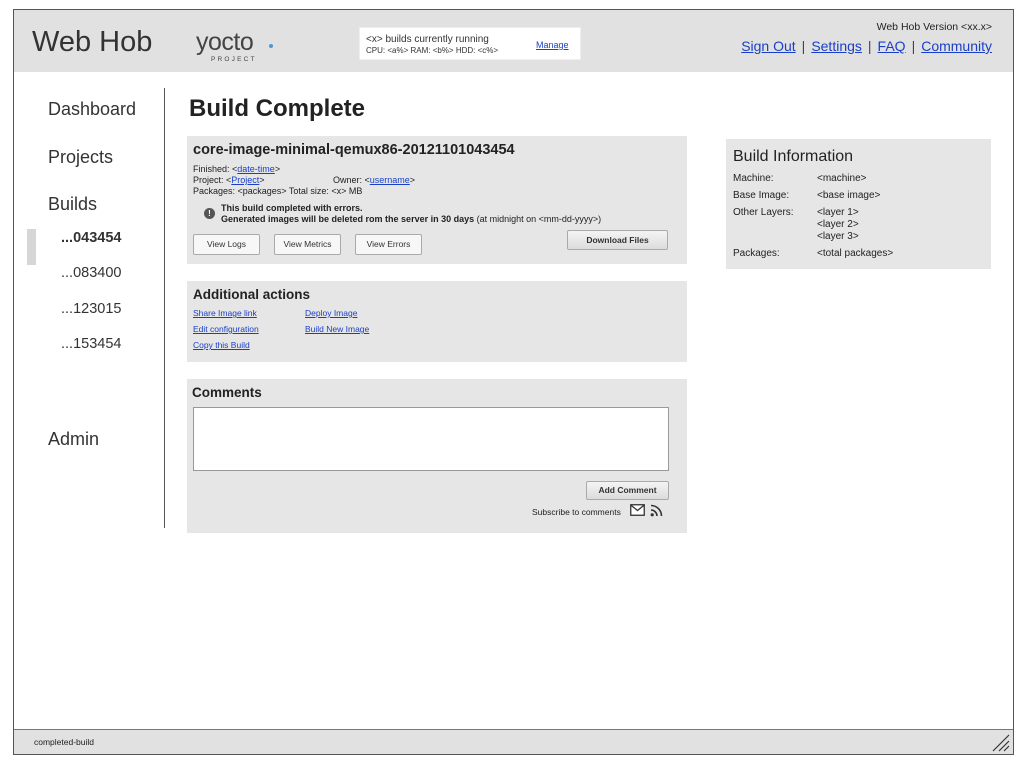 The height and width of the screenshot is (768, 1024). What do you see at coordinates (761, 195) in the screenshot?
I see `base-image-label: Base Image:` at bounding box center [761, 195].